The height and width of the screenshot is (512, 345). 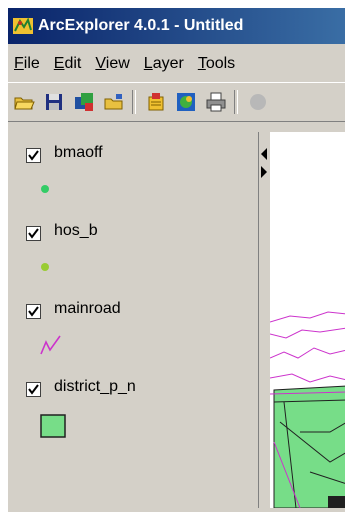 I want to click on menu-layer: Layer, so click(x=164, y=64).